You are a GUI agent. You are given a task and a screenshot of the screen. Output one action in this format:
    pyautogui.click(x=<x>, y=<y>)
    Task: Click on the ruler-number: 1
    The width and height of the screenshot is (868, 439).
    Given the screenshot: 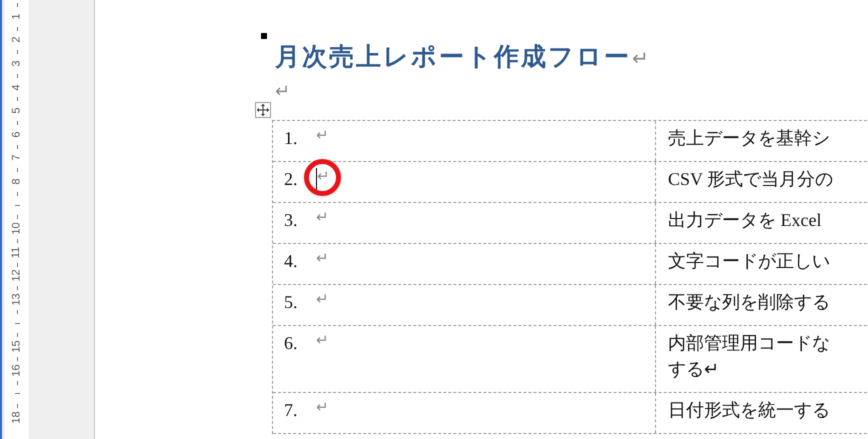 What is the action you would take?
    pyautogui.click(x=17, y=16)
    